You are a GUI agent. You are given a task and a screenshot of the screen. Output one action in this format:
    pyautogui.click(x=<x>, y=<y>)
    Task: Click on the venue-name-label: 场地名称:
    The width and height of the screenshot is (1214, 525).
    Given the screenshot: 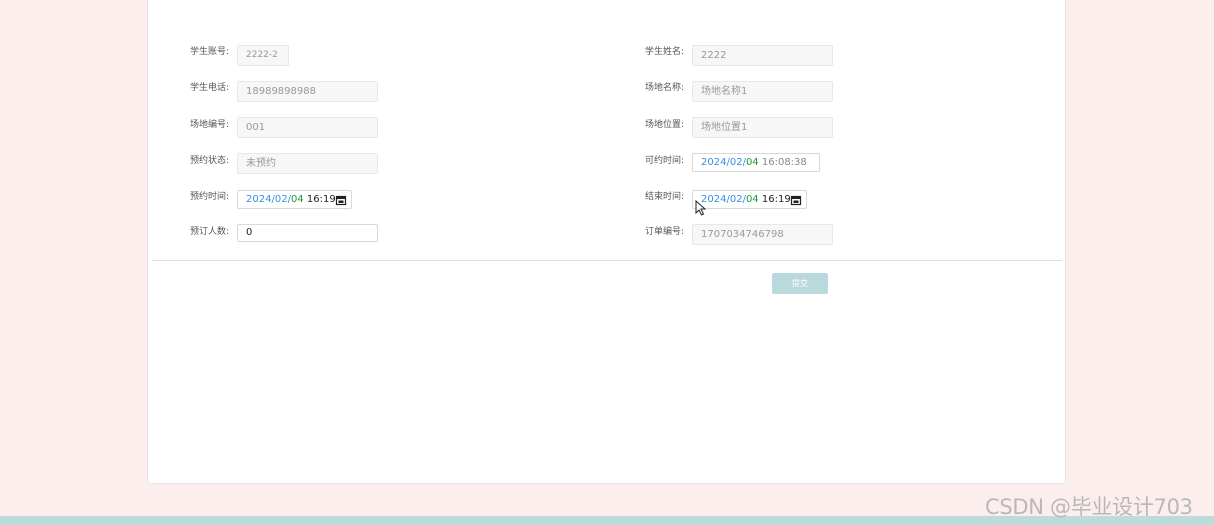 What is the action you would take?
    pyautogui.click(x=665, y=88)
    